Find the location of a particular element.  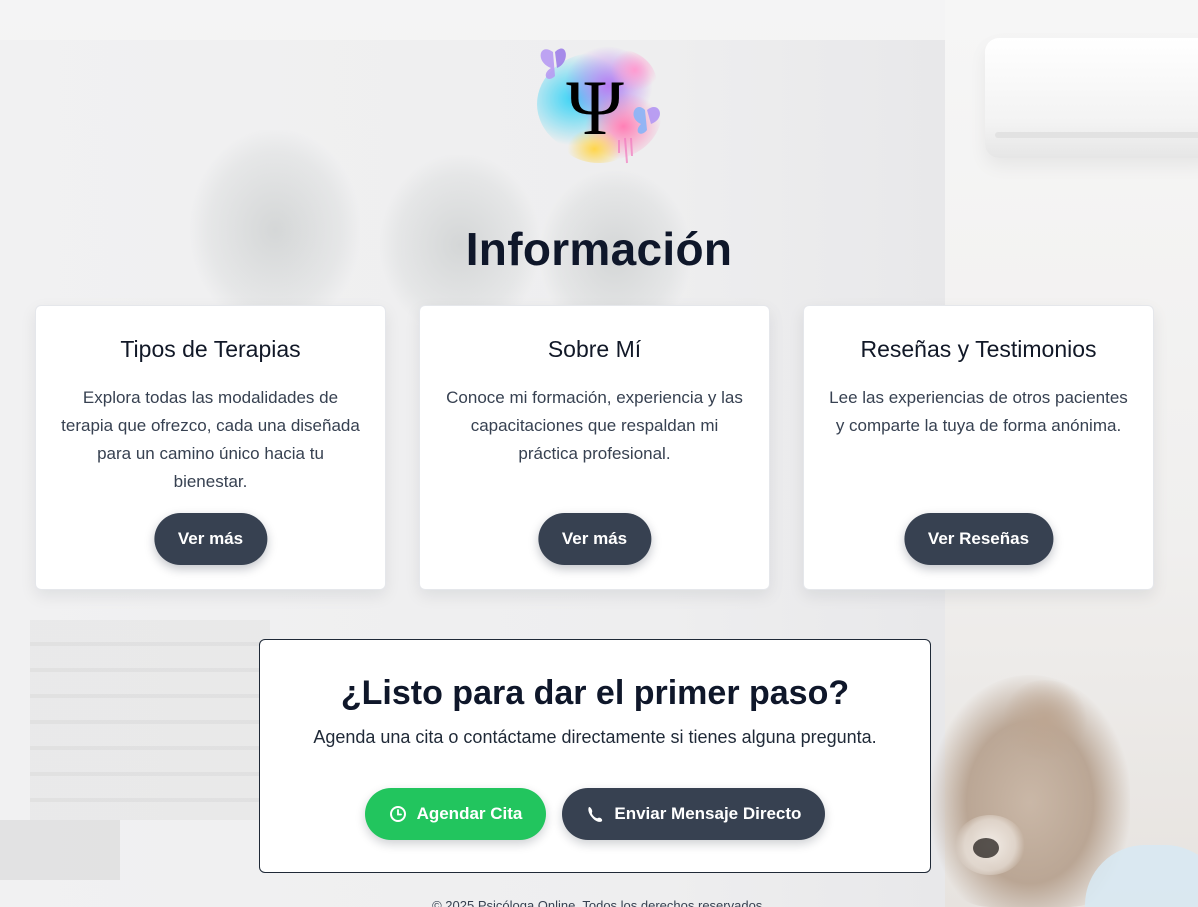

whatsapp-icon is located at coordinates (595, 814).